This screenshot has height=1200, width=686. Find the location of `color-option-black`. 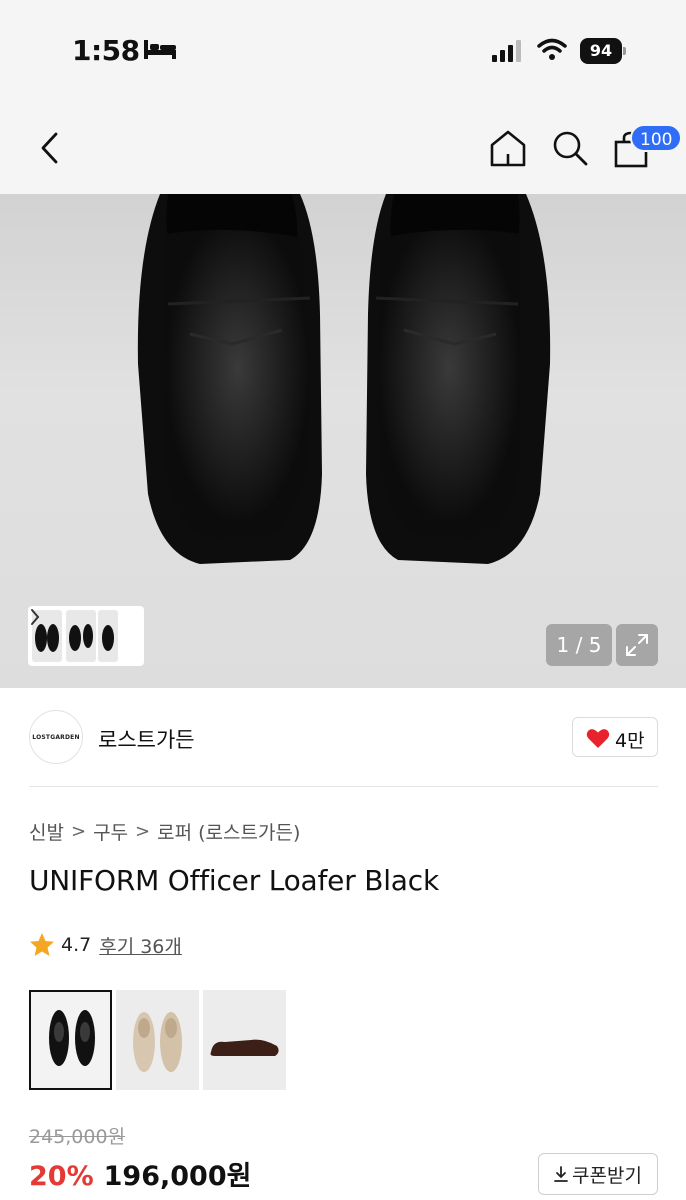

color-option-black is located at coordinates (70, 1040).